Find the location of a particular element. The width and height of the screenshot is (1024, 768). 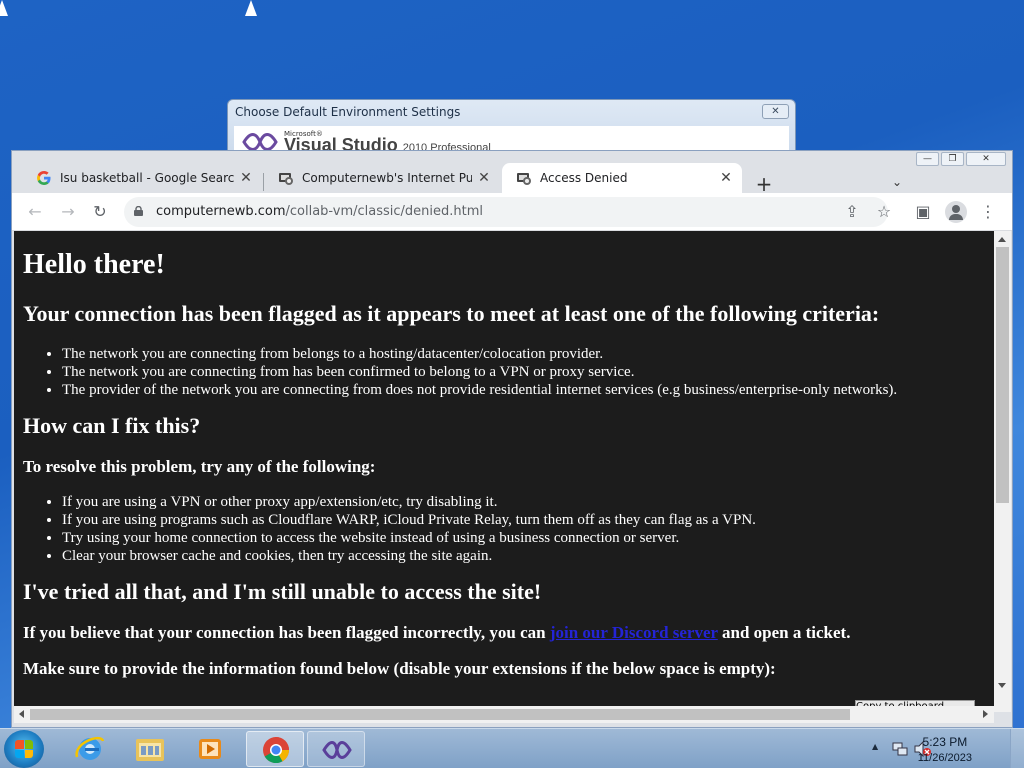

system-clock: 5:23 PM 11/26/2023 is located at coordinates (945, 750).